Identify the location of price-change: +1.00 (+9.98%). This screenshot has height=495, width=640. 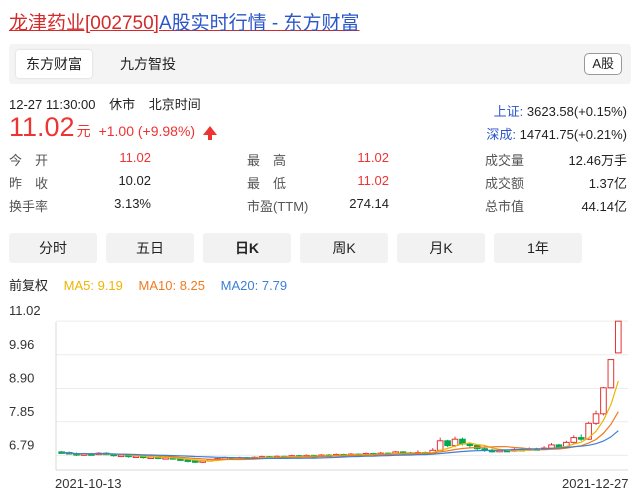
(147, 131).